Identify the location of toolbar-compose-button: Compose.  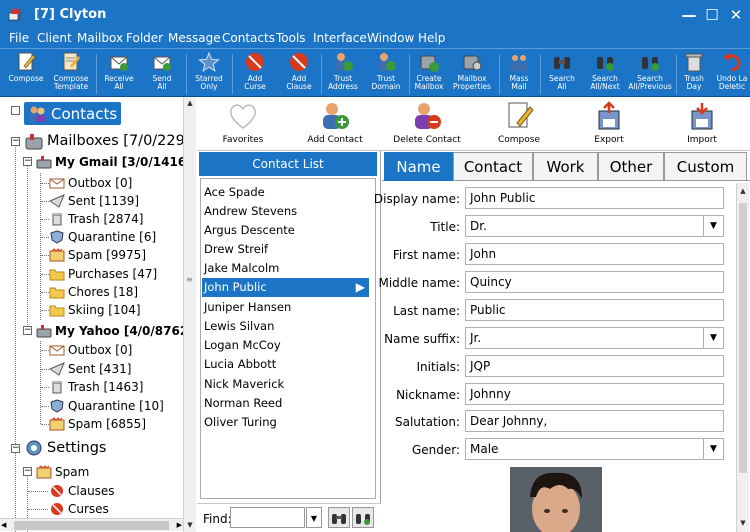
(26, 73).